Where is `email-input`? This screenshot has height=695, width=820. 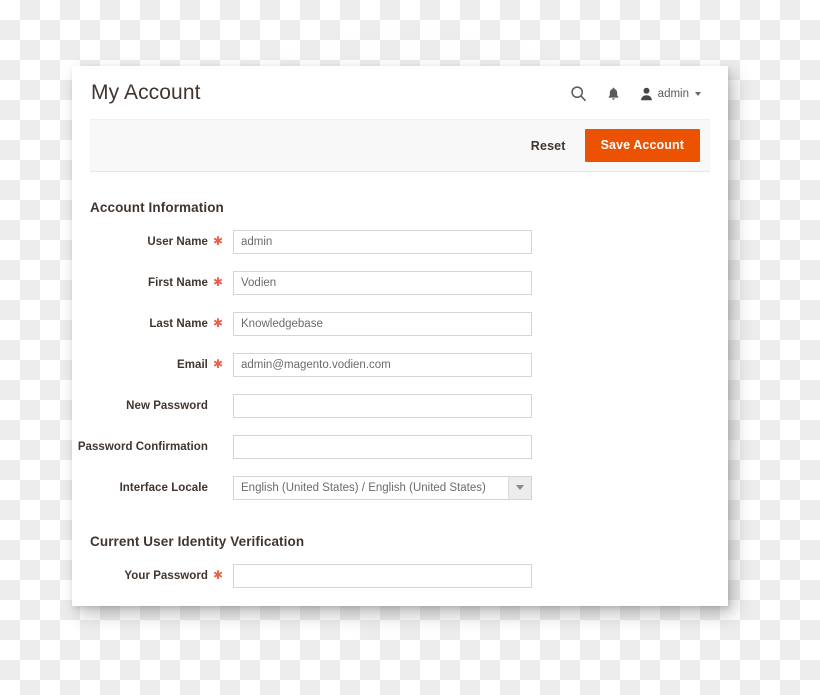 email-input is located at coordinates (382, 364).